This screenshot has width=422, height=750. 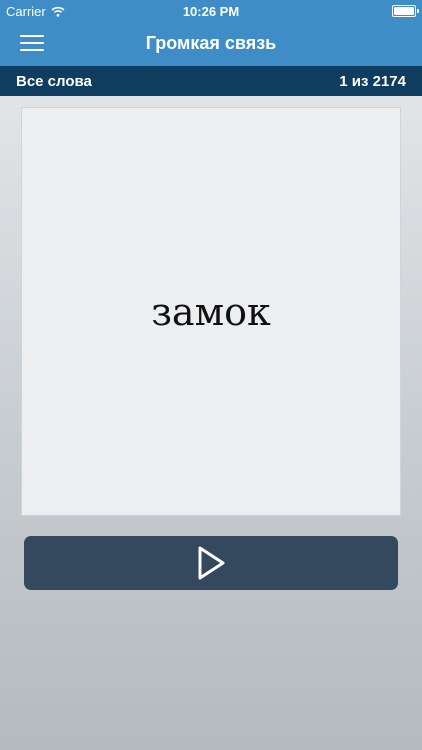 What do you see at coordinates (372, 81) in the screenshot?
I see `word-counter: 1 из 2174` at bounding box center [372, 81].